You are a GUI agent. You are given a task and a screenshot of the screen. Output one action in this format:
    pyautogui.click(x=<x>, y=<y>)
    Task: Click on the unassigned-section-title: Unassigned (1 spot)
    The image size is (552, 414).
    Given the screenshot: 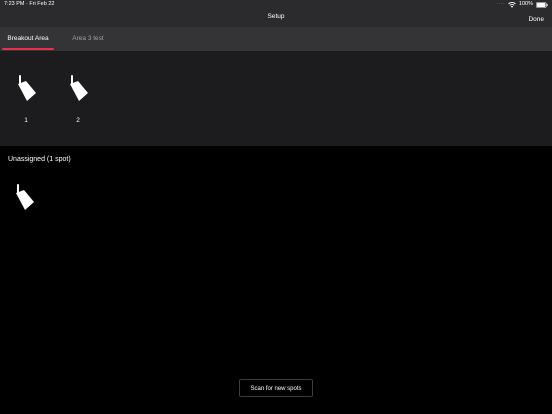 What is the action you would take?
    pyautogui.click(x=39, y=159)
    